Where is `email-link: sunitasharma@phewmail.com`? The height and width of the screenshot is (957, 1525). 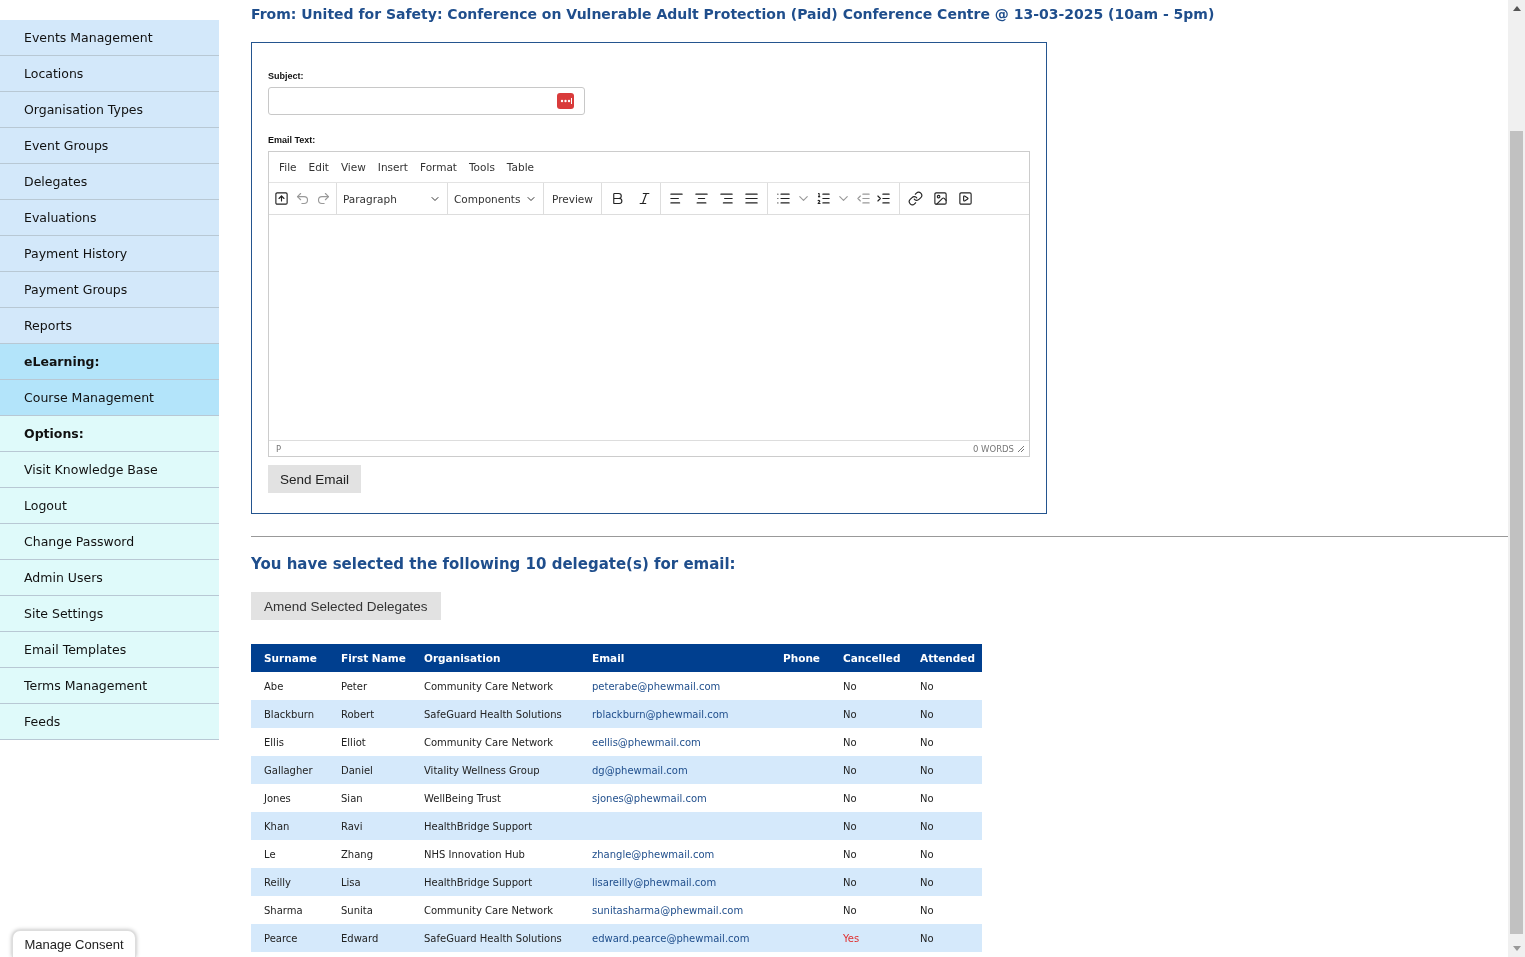 email-link: sunitasharma@phewmail.com is located at coordinates (668, 910).